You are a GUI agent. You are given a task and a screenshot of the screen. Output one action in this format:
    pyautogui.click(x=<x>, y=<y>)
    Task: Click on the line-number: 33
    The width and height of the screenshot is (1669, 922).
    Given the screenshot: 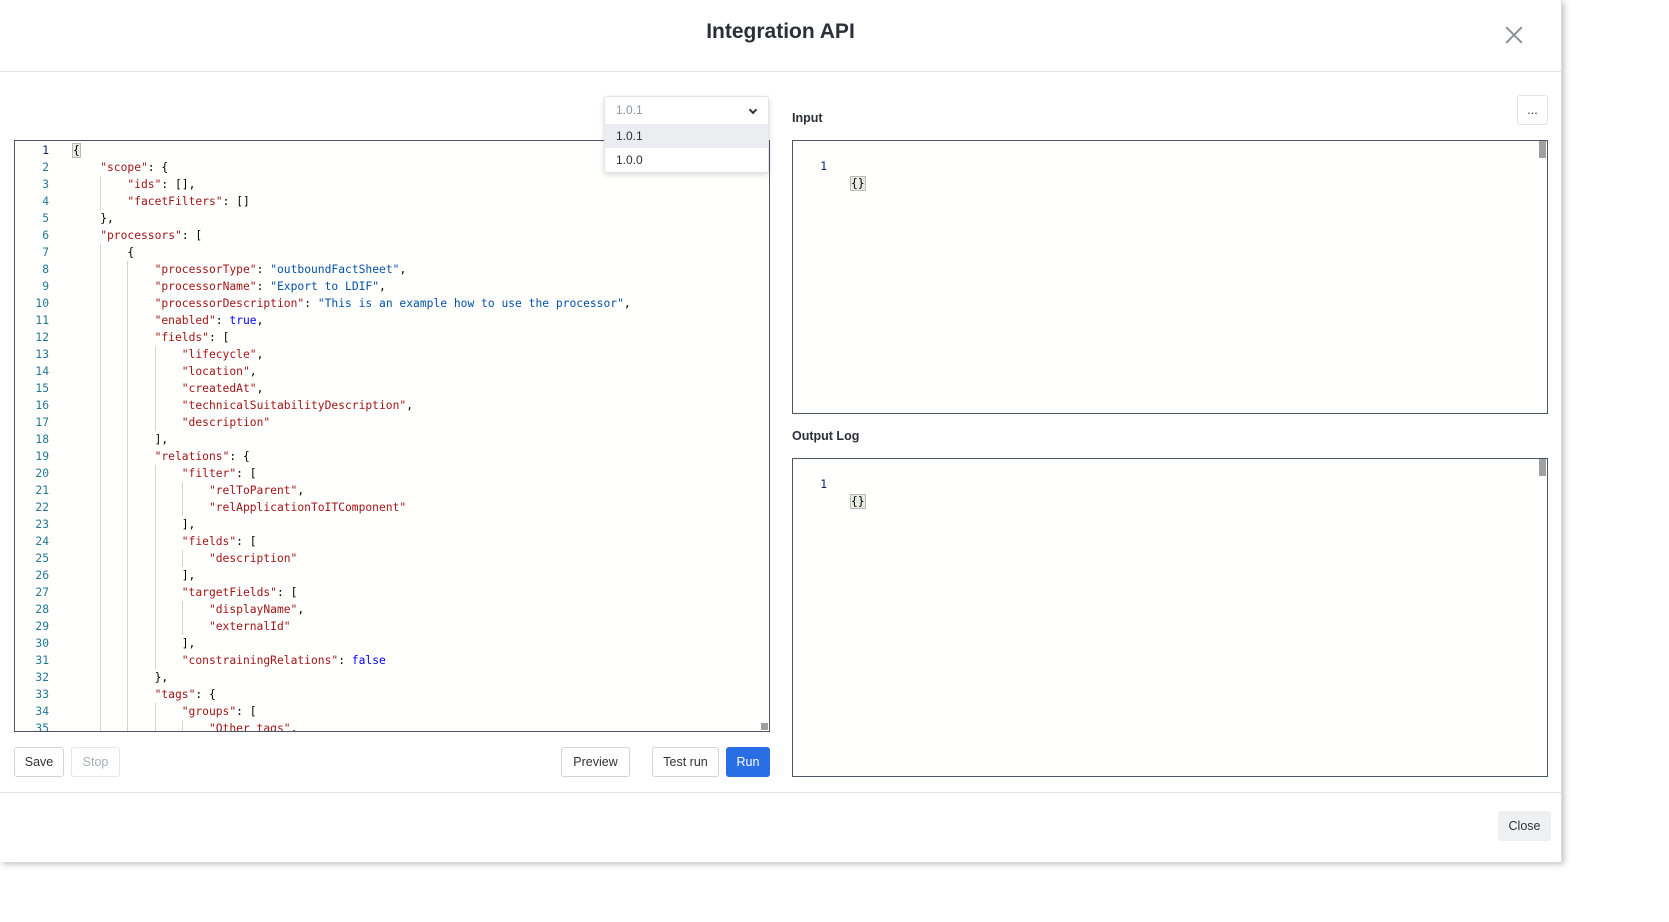 What is the action you would take?
    pyautogui.click(x=42, y=694)
    